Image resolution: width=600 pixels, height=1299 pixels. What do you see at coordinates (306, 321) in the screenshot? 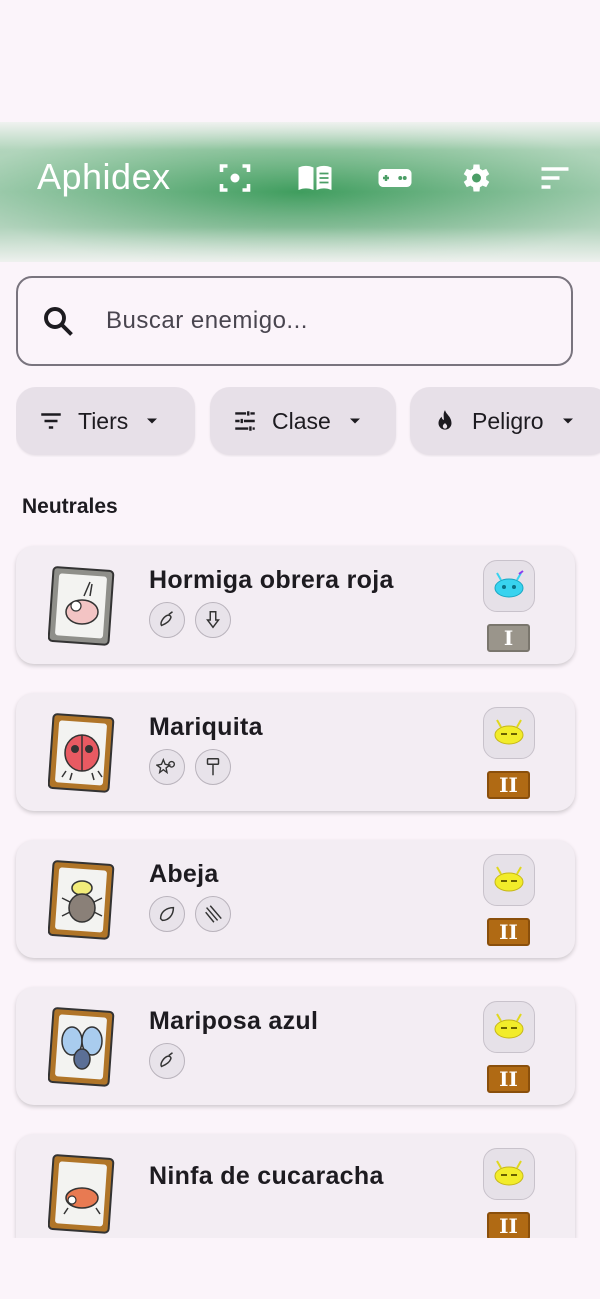
I see `search-input` at bounding box center [306, 321].